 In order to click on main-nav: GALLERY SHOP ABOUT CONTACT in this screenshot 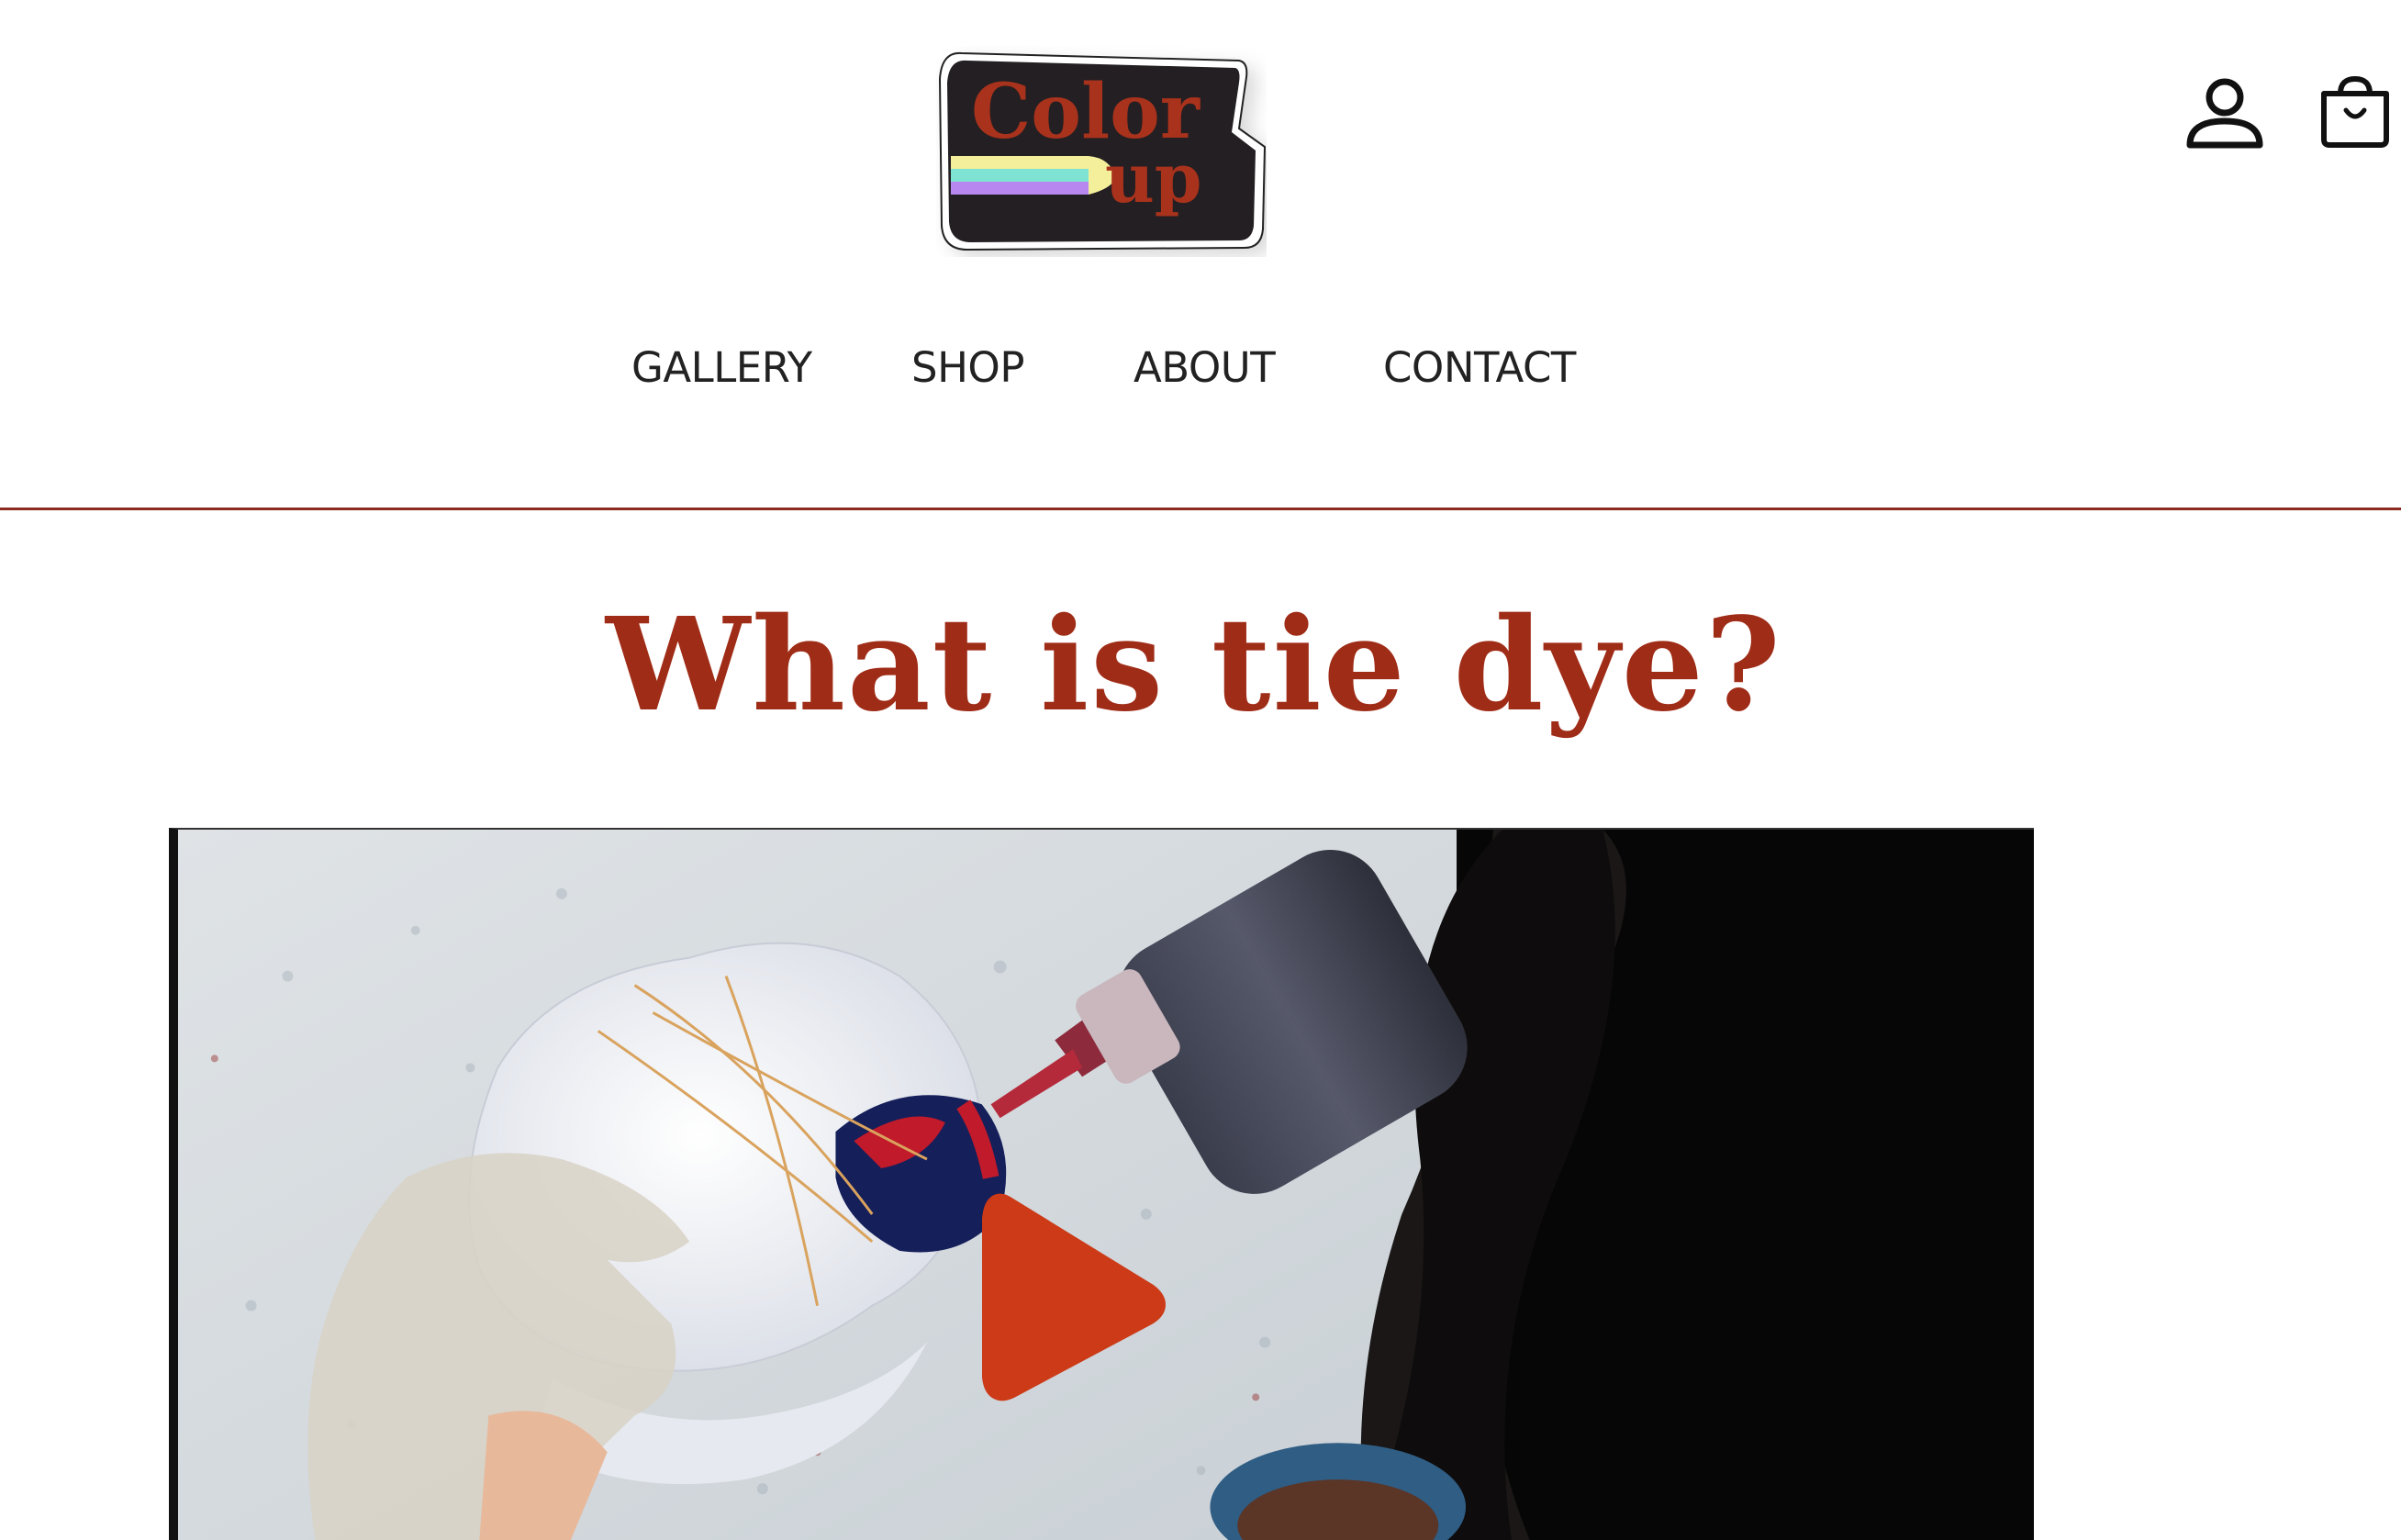, I will do `click(1200, 375)`.